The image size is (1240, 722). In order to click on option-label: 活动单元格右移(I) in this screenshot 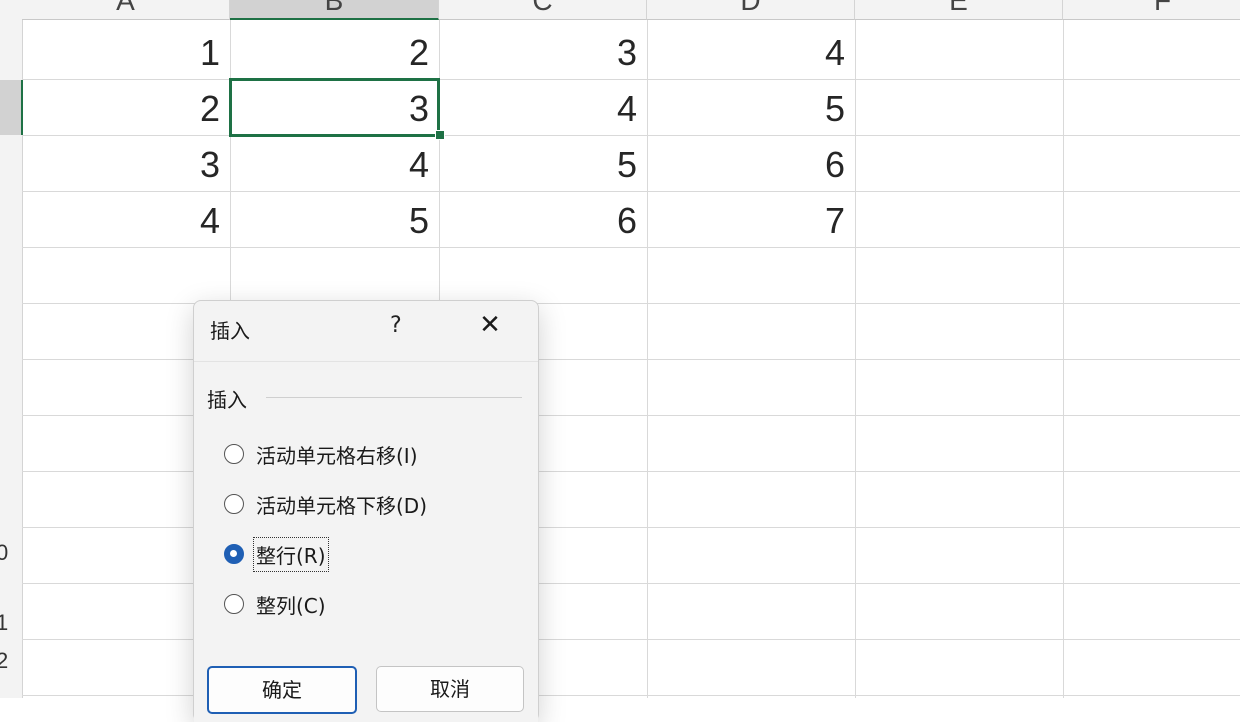, I will do `click(337, 455)`.